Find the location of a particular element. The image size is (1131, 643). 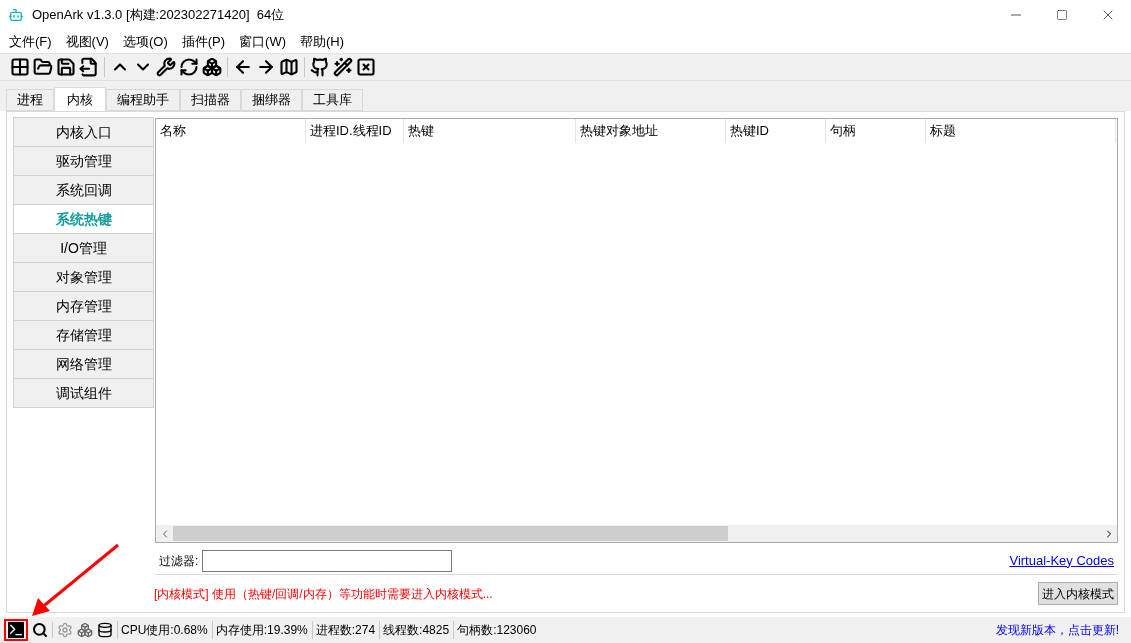

status-stat: 线程数:4825 is located at coordinates (414, 630).